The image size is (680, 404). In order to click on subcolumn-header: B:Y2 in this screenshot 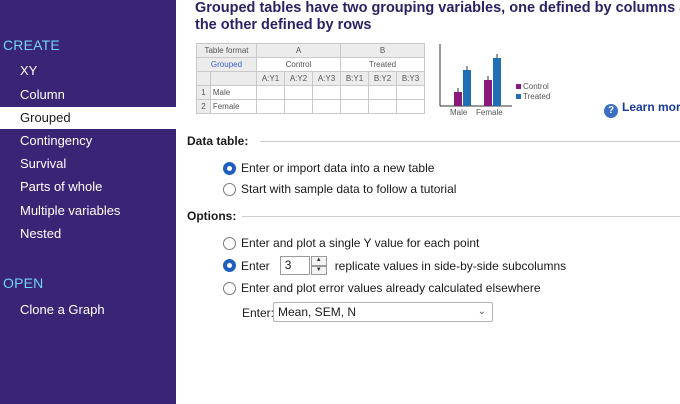, I will do `click(382, 78)`.